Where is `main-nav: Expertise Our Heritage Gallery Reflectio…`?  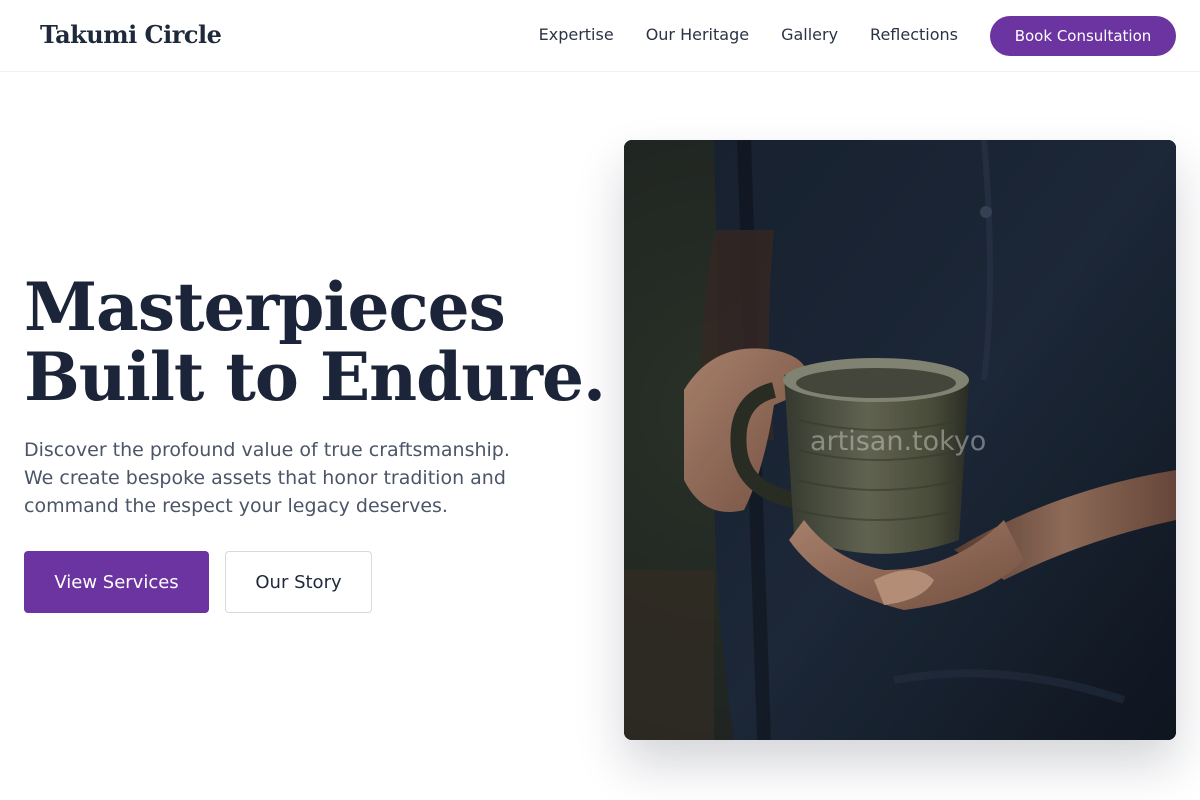
main-nav: Expertise Our Heritage Gallery Reflectio… is located at coordinates (748, 35).